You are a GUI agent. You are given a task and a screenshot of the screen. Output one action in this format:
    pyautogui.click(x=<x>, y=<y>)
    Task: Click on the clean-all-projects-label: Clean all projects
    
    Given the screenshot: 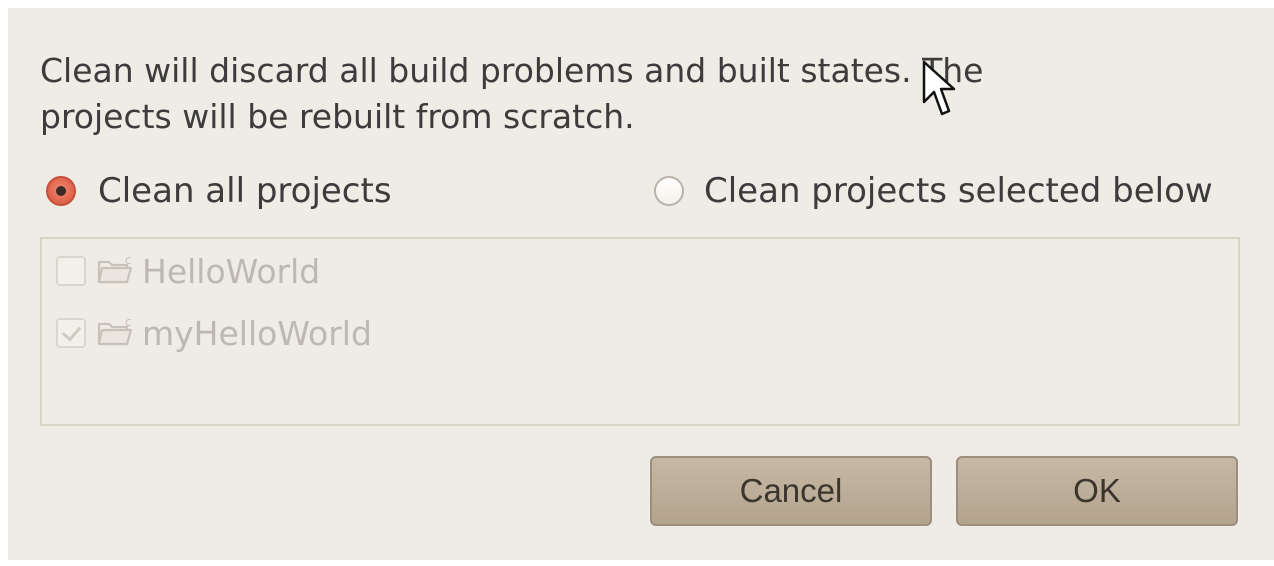 What is the action you would take?
    pyautogui.click(x=245, y=191)
    